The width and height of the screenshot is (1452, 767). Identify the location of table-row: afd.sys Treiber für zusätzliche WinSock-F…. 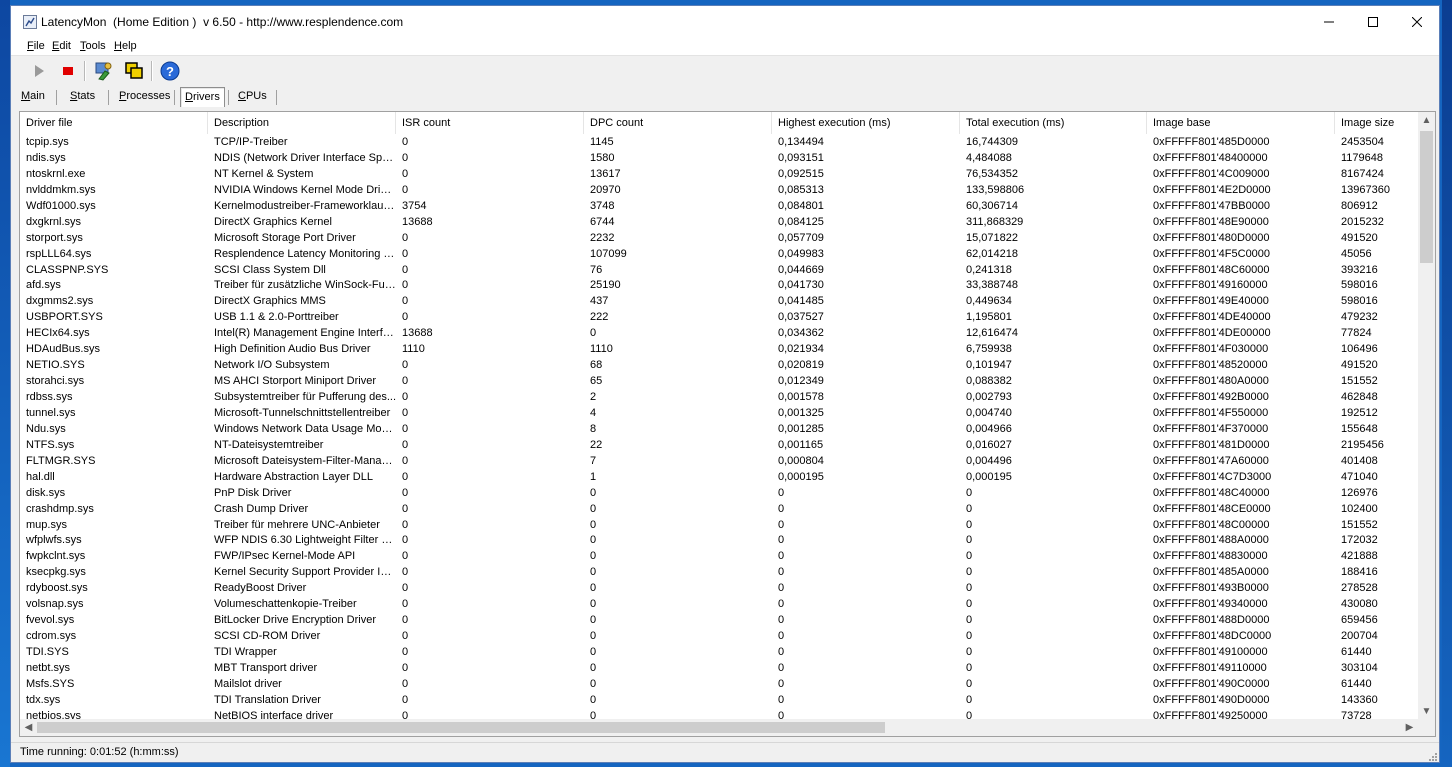
(719, 285).